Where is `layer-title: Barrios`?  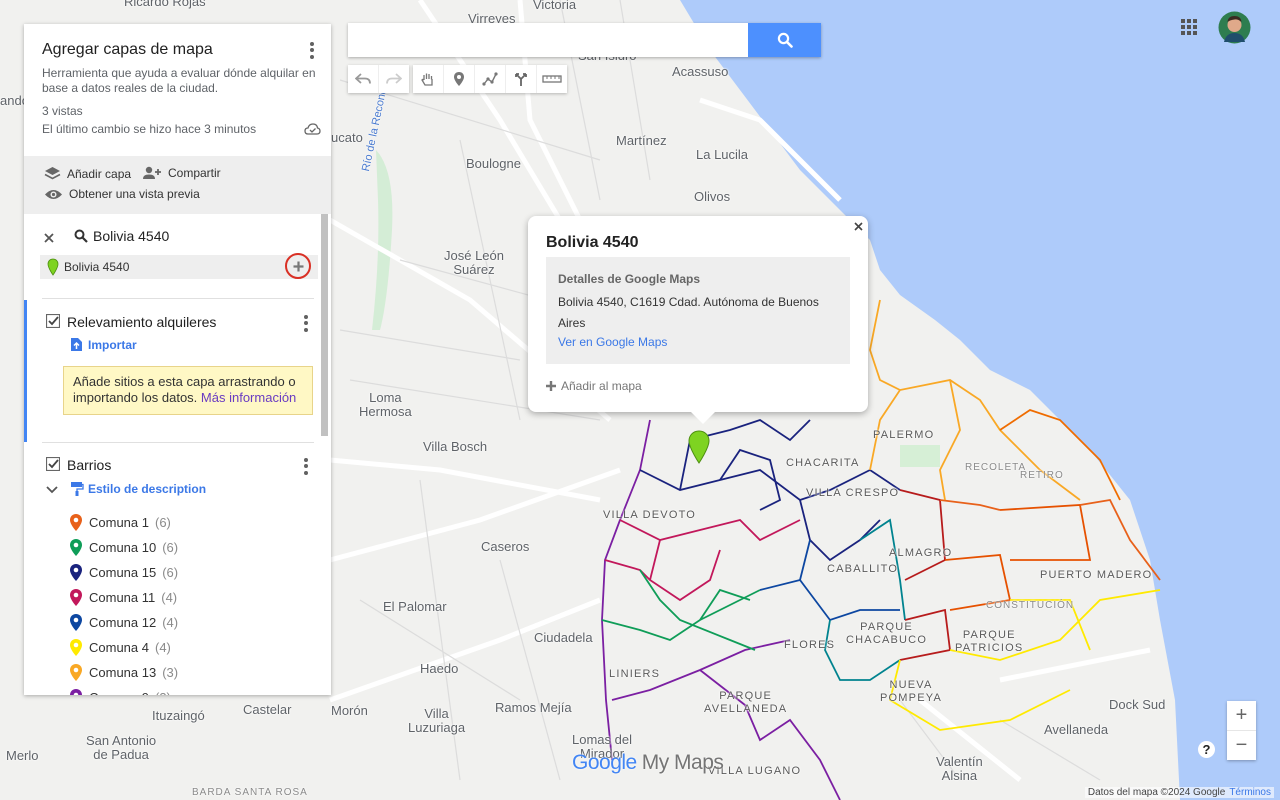
layer-title: Barrios is located at coordinates (89, 465).